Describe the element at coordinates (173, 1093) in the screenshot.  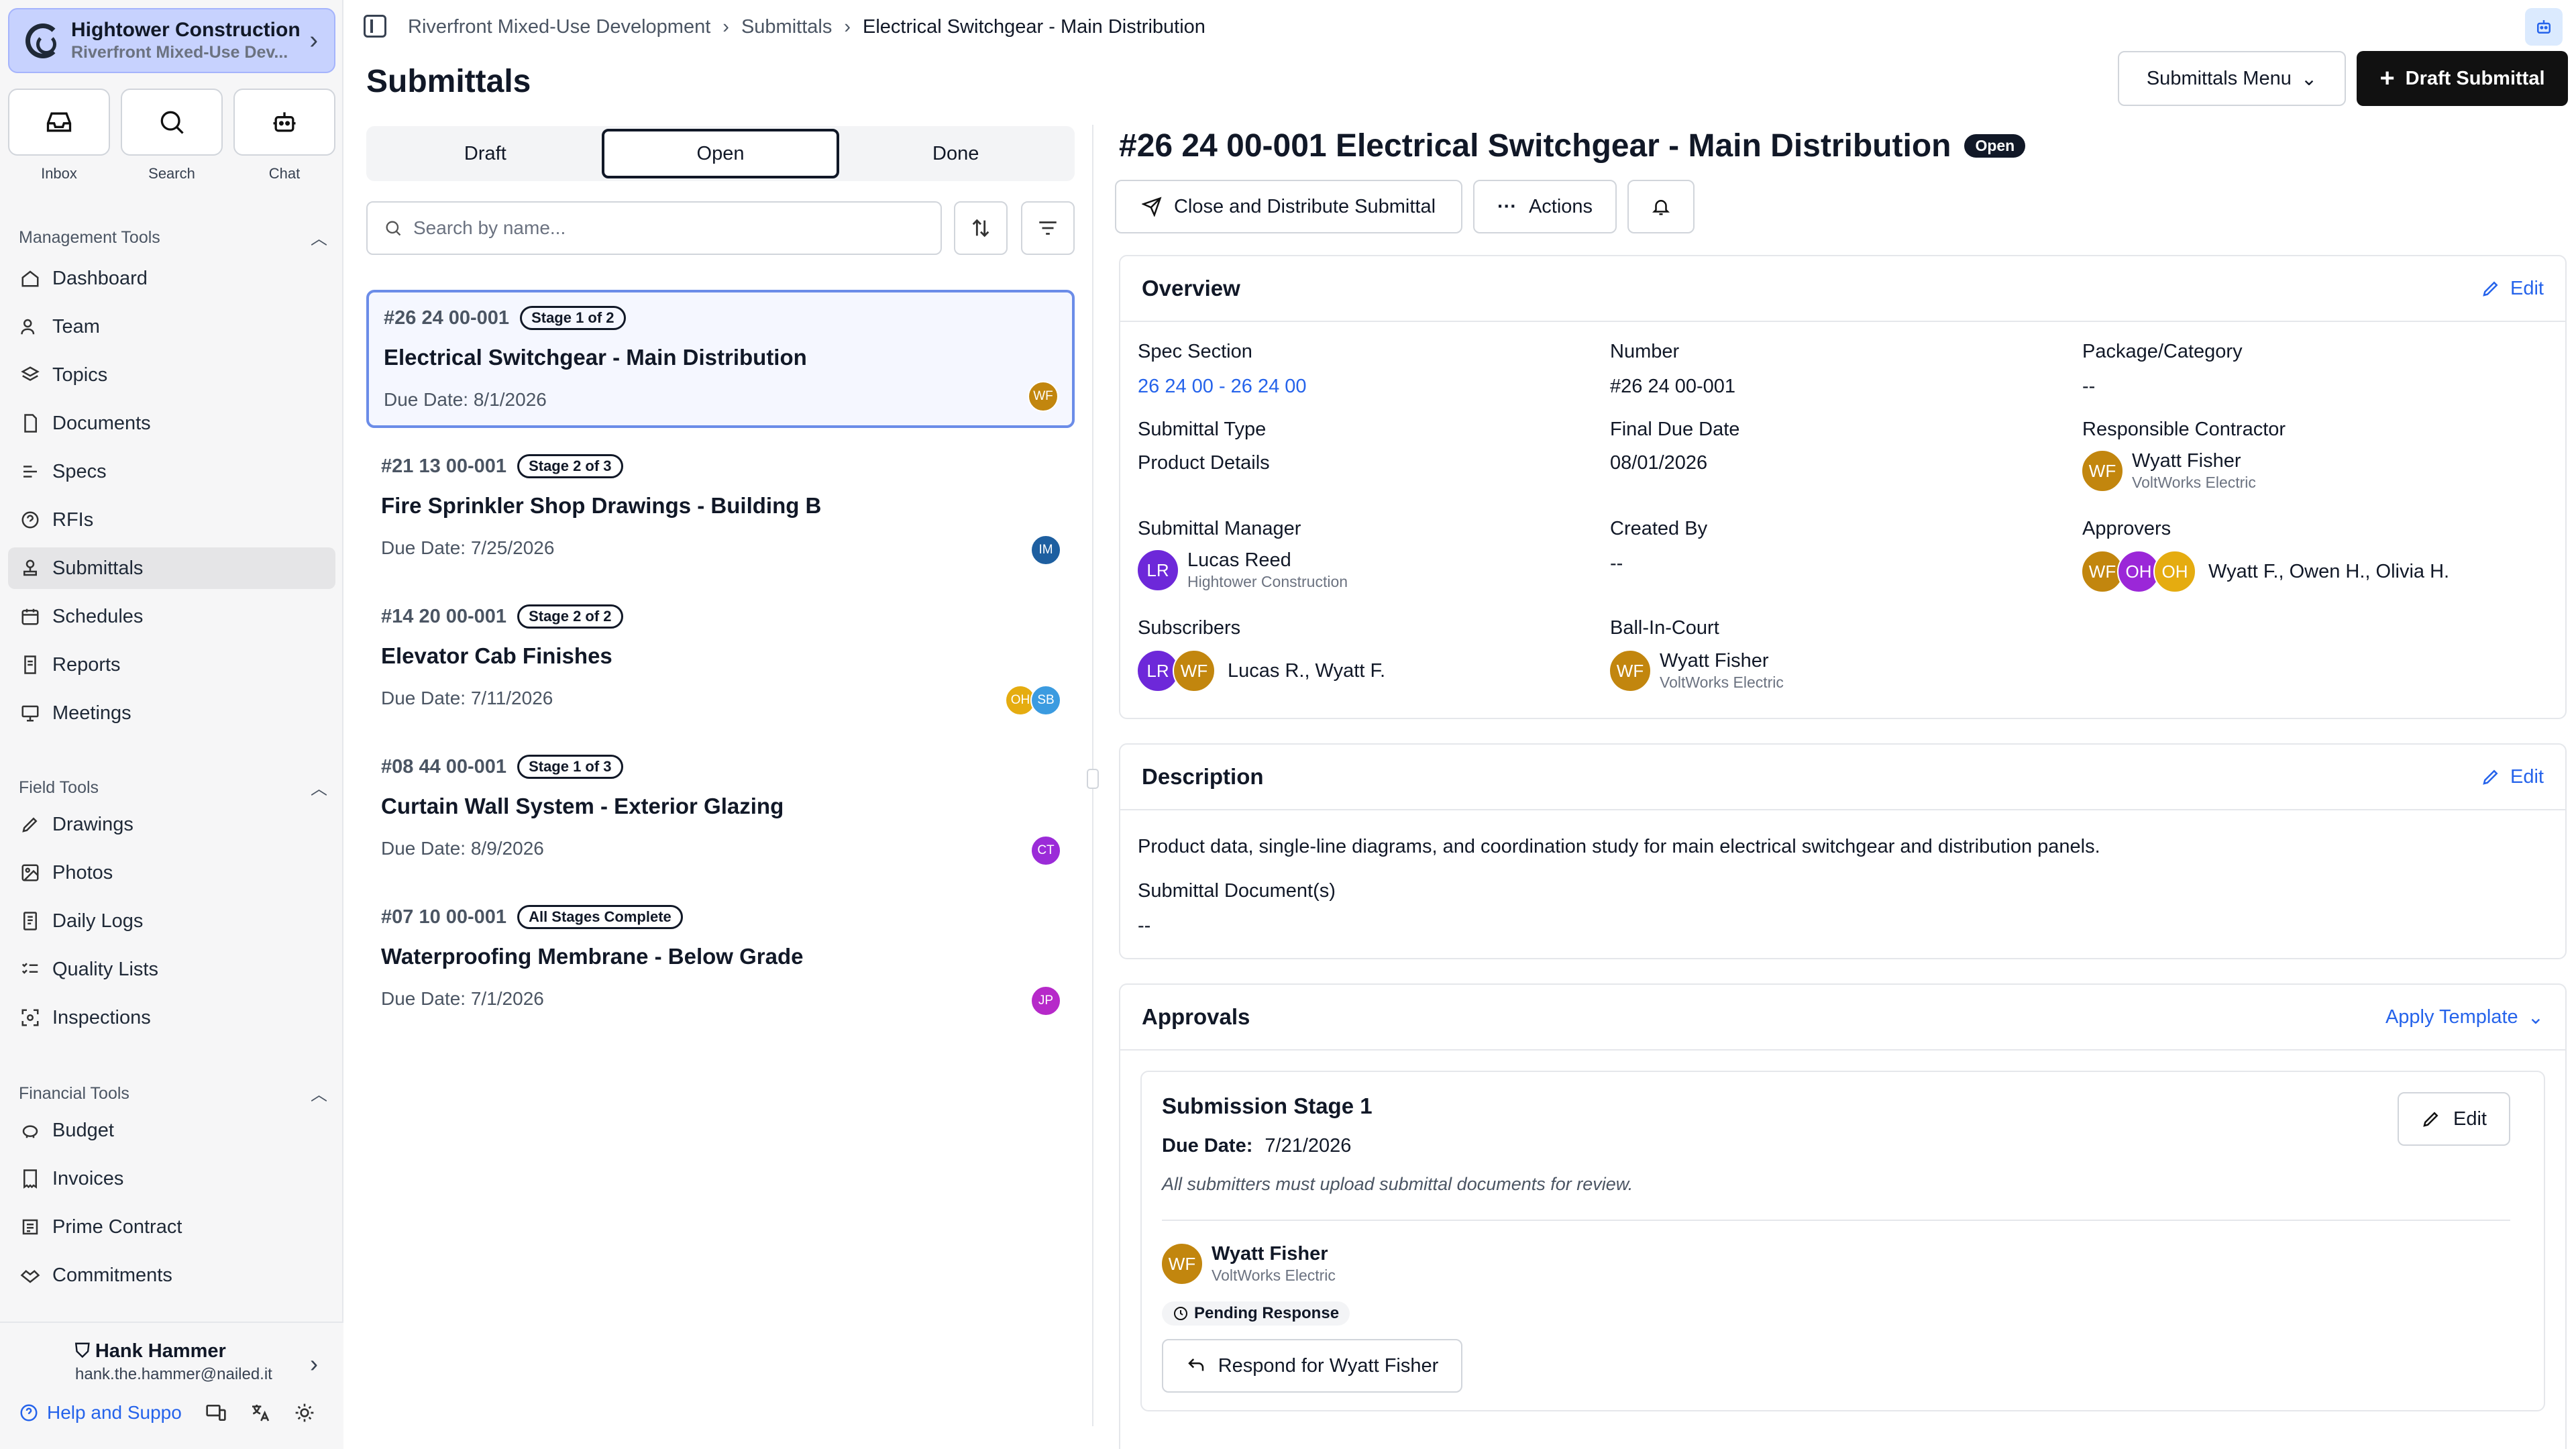
I see `financial-tools-header: Financial Tools ︿` at that location.